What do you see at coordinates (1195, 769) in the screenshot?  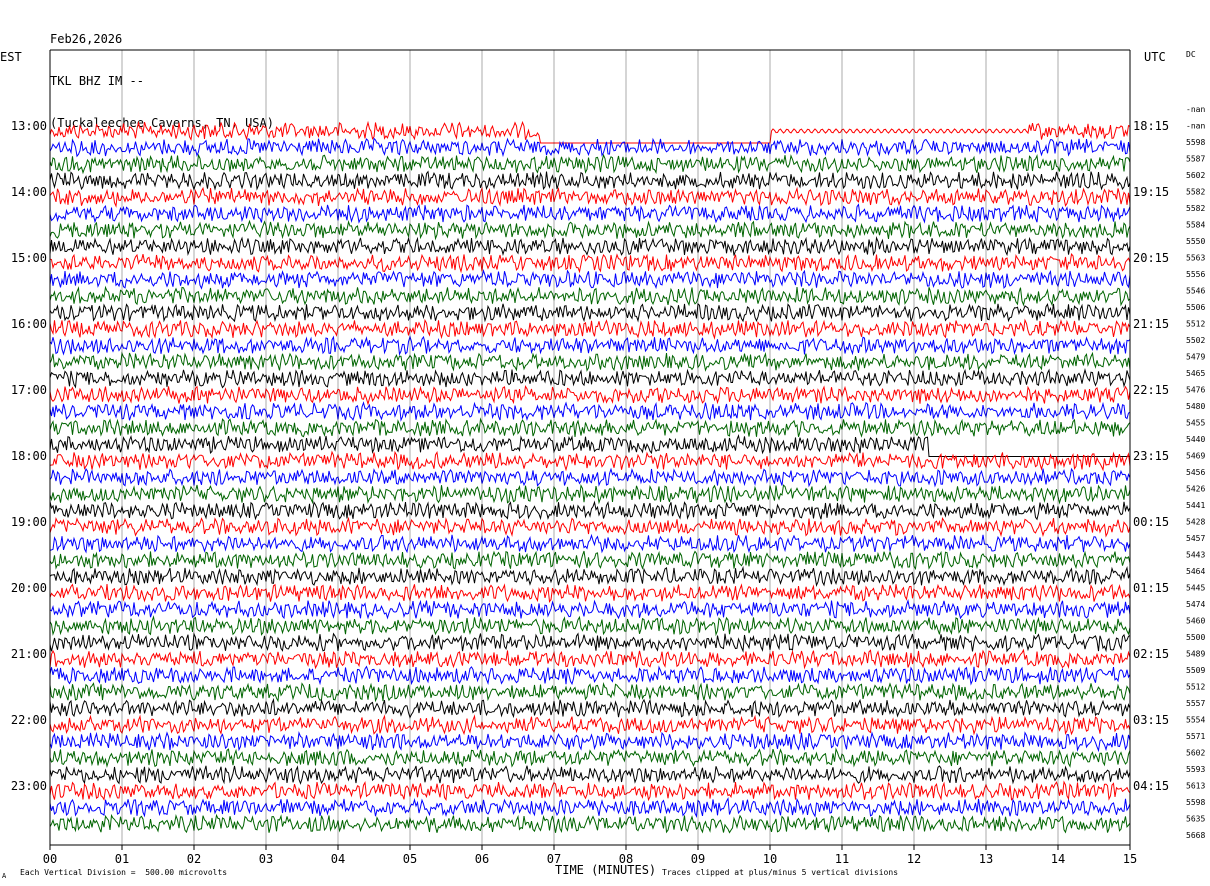 I see `row-value-label: 5593` at bounding box center [1195, 769].